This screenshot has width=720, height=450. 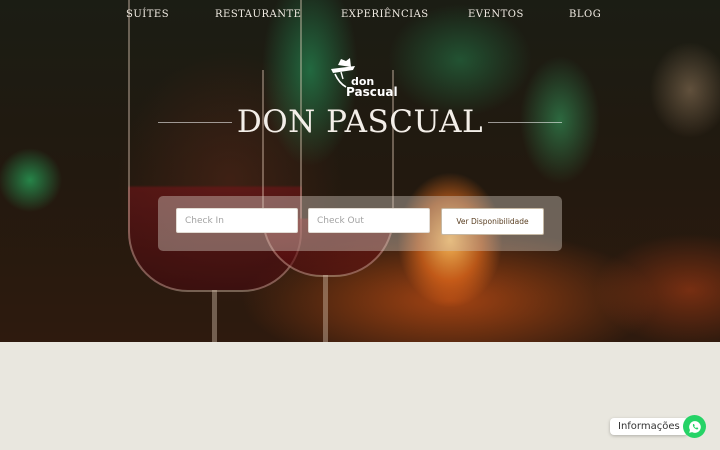 What do you see at coordinates (237, 220) in the screenshot?
I see `check-in-field` at bounding box center [237, 220].